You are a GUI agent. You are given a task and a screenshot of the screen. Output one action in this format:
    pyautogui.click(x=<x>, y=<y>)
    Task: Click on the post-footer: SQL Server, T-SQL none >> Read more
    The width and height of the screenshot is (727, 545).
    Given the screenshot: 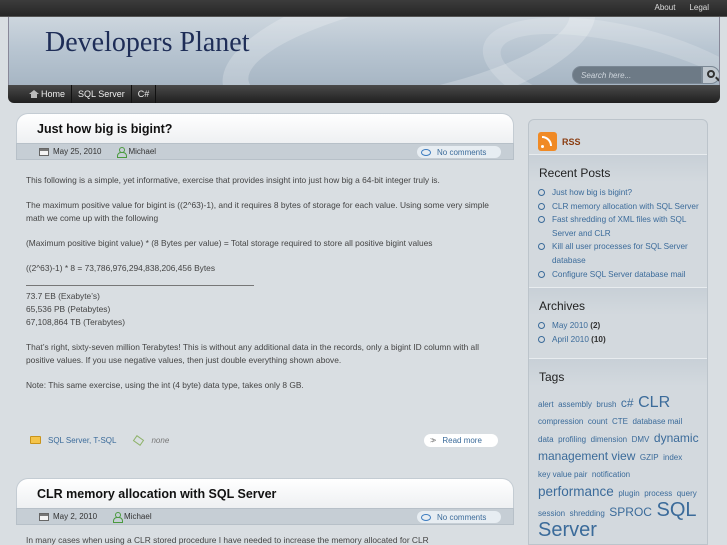 What is the action you would take?
    pyautogui.click(x=265, y=440)
    